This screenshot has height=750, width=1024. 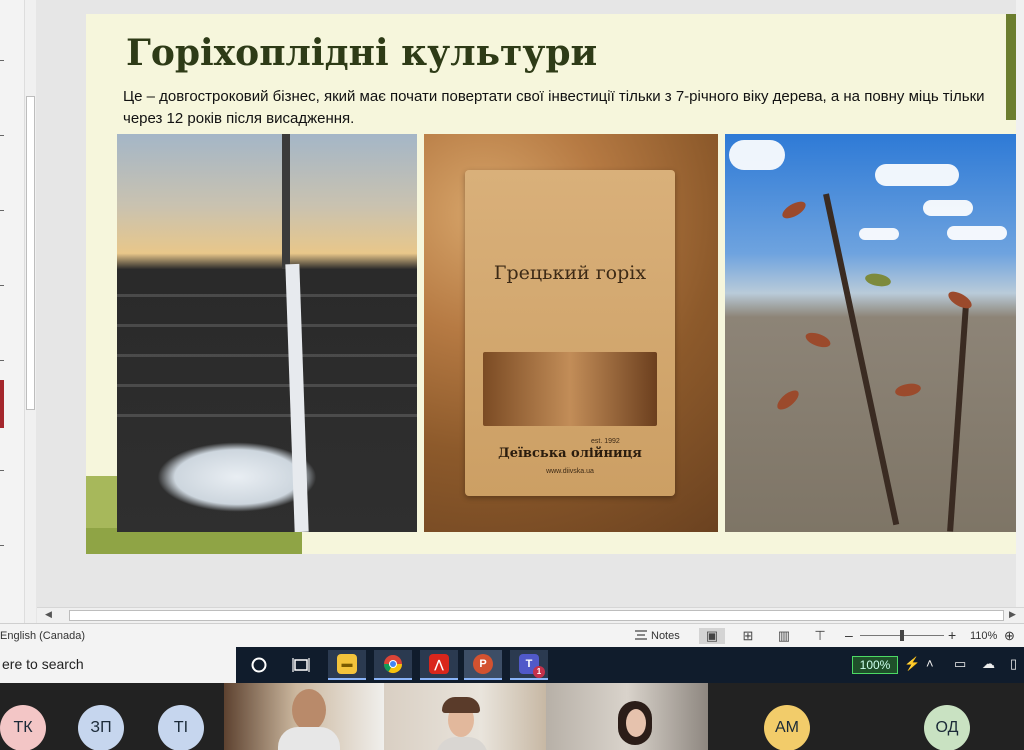 What do you see at coordinates (23, 727) in the screenshot?
I see `participant-avatar: ТК` at bounding box center [23, 727].